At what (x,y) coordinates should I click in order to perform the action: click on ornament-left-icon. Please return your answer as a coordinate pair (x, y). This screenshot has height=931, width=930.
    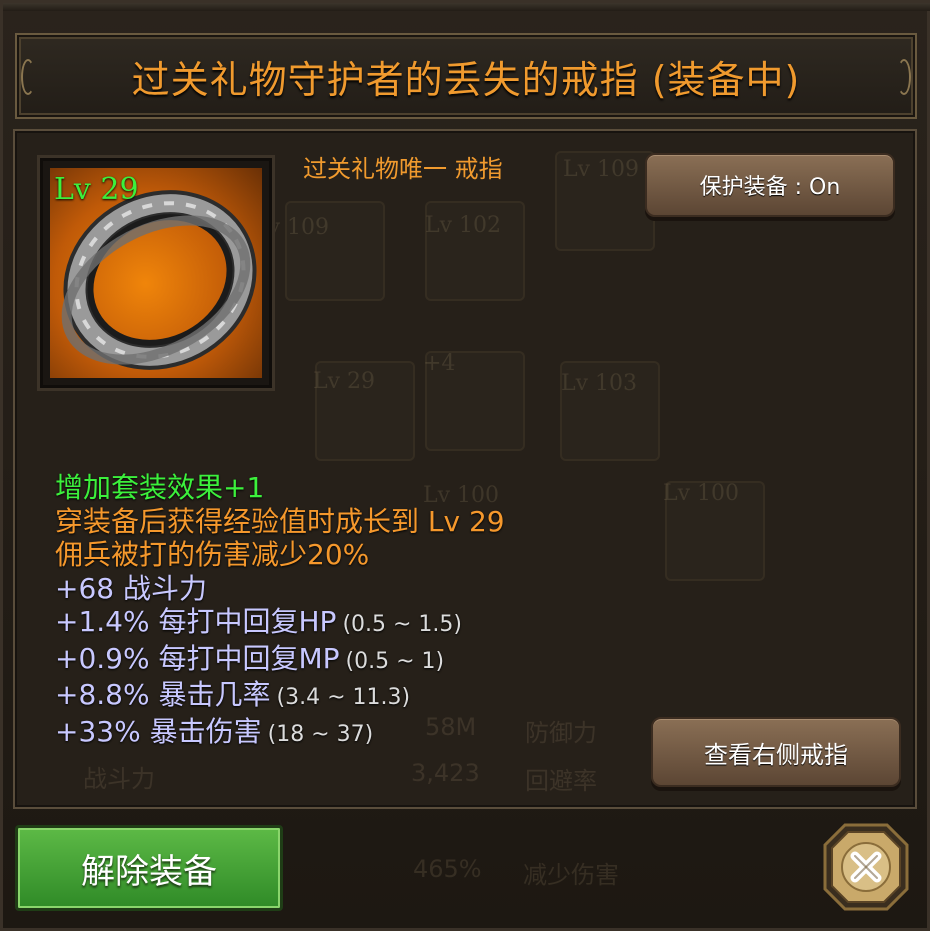
    Looking at the image, I should click on (28, 77).